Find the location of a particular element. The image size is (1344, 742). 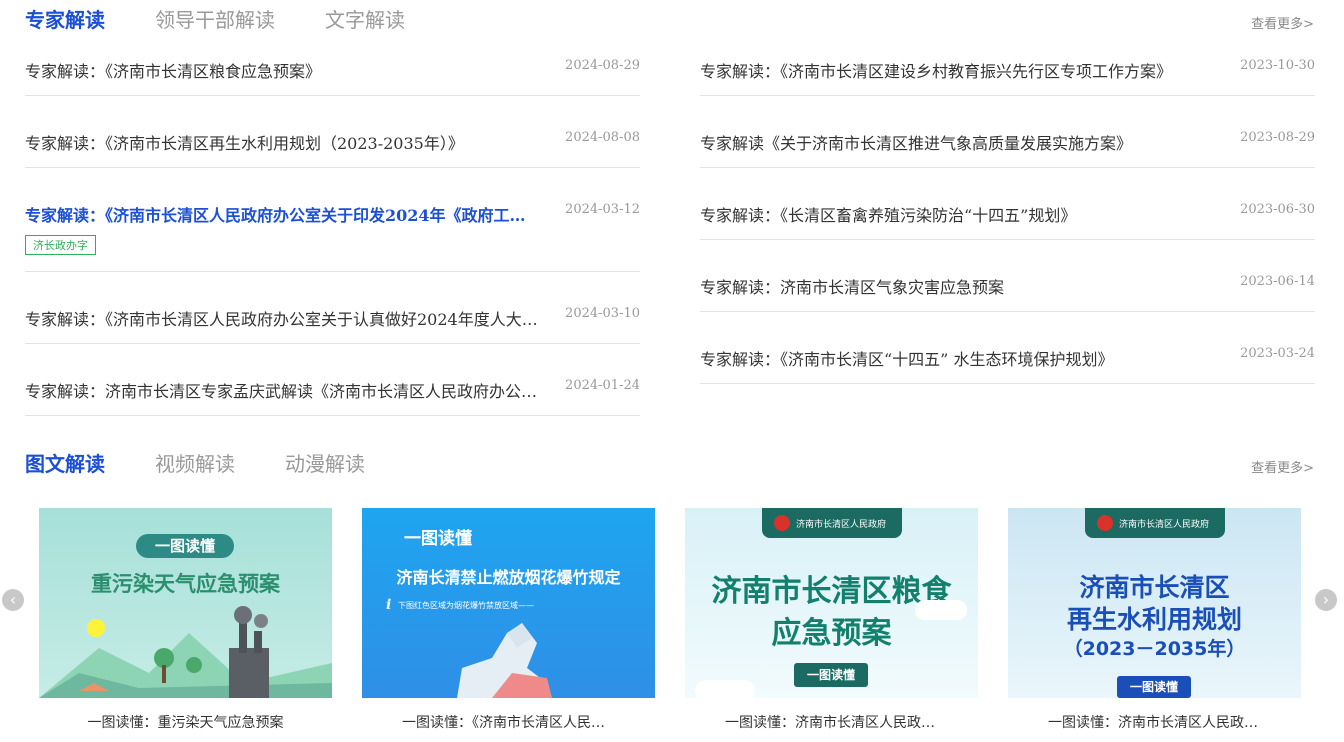

list-item-date: 2023-06-14 is located at coordinates (1277, 281).